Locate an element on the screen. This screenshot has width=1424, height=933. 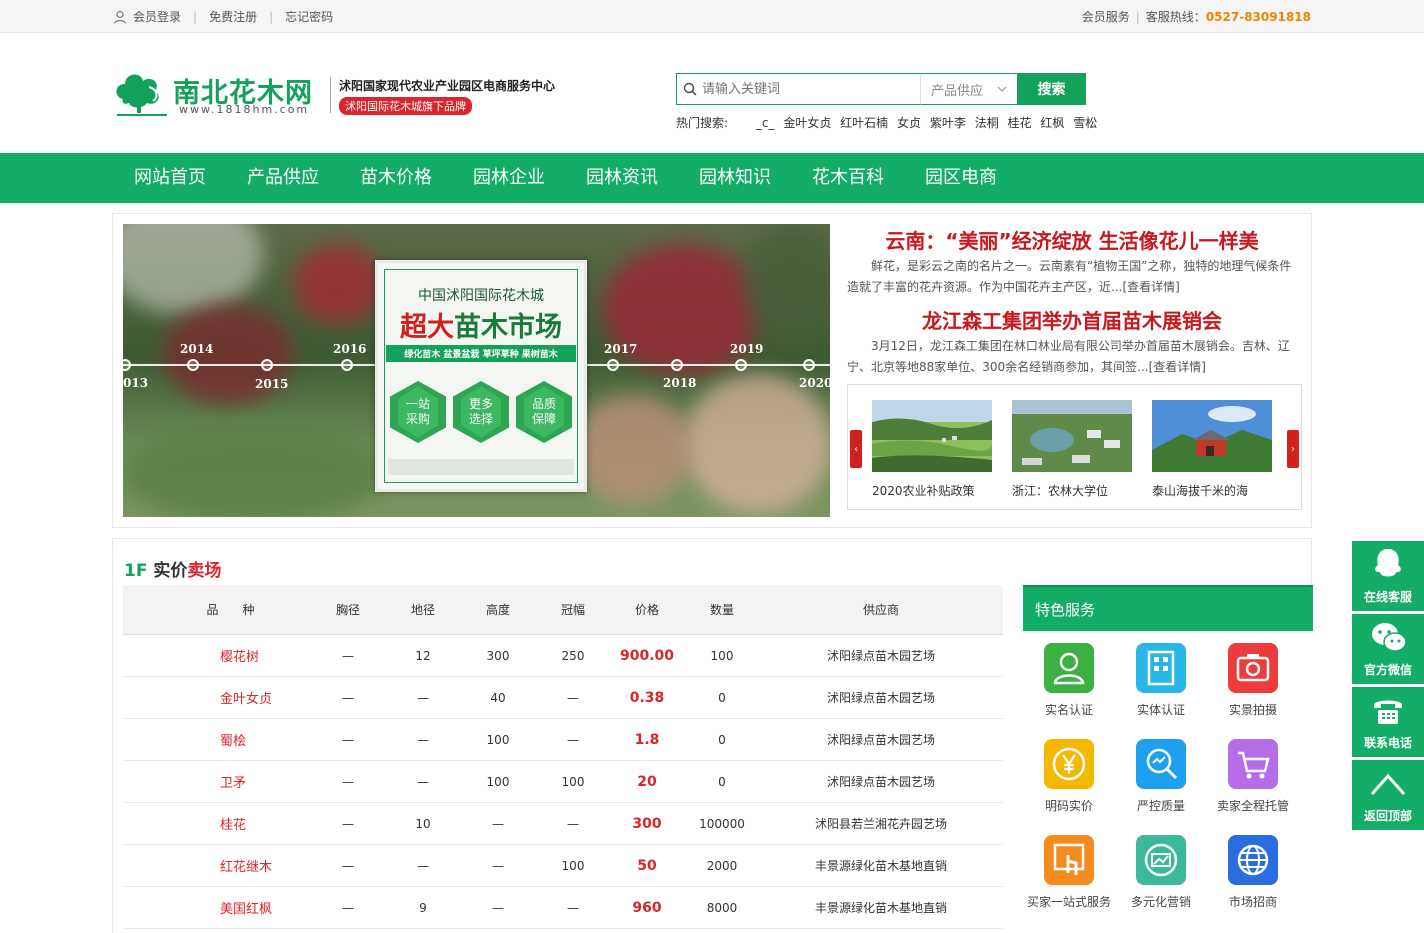
logo-url: www.1818hm.com is located at coordinates (244, 109).